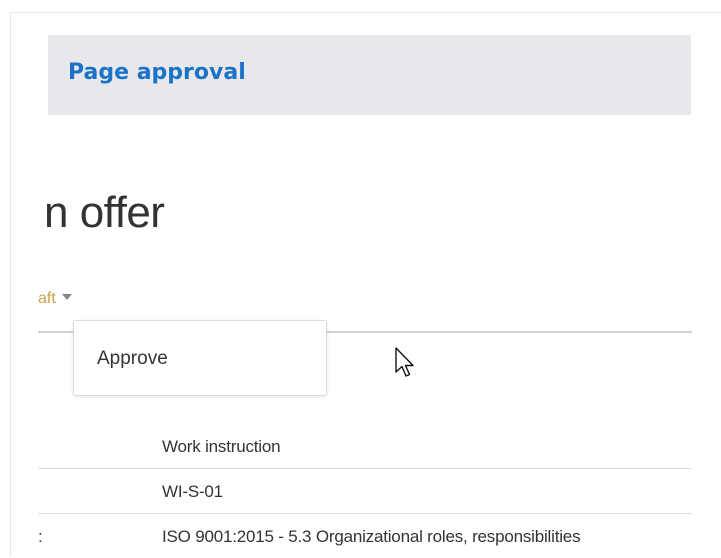 The height and width of the screenshot is (558, 721). What do you see at coordinates (66, 296) in the screenshot?
I see `caret-down-icon` at bounding box center [66, 296].